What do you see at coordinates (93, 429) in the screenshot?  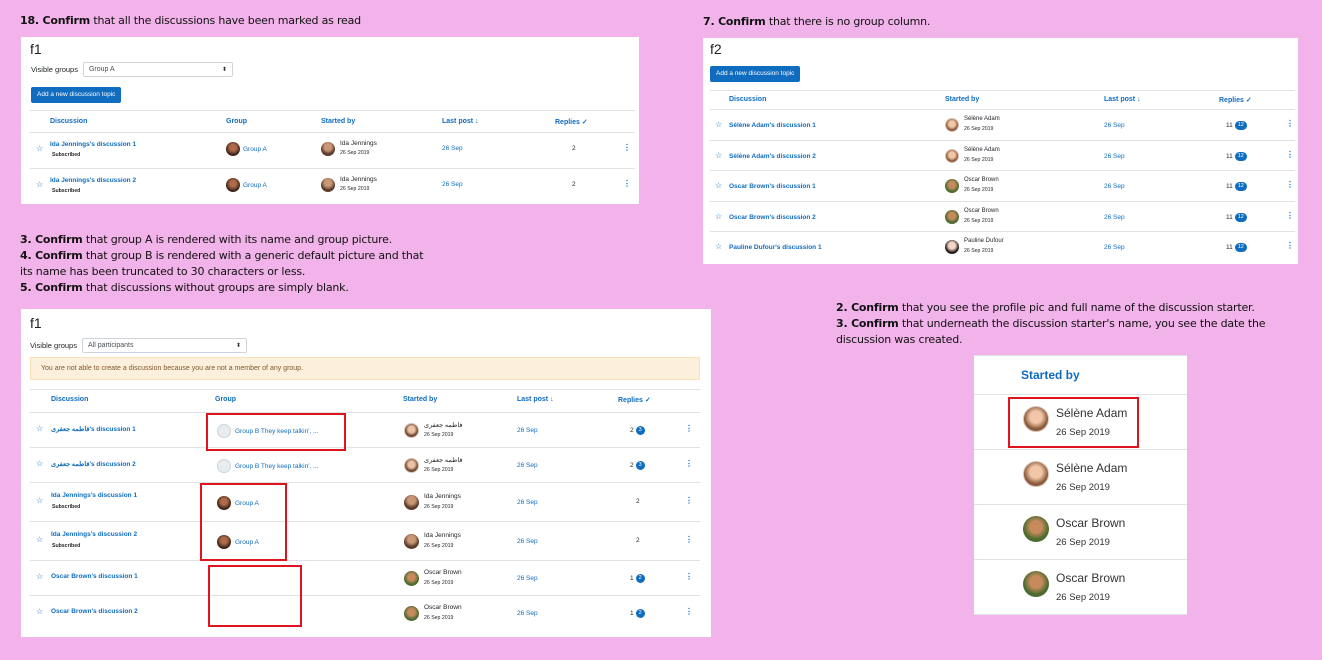 I see `discussion-title-link: فاطمه جعفری's discussion 1` at bounding box center [93, 429].